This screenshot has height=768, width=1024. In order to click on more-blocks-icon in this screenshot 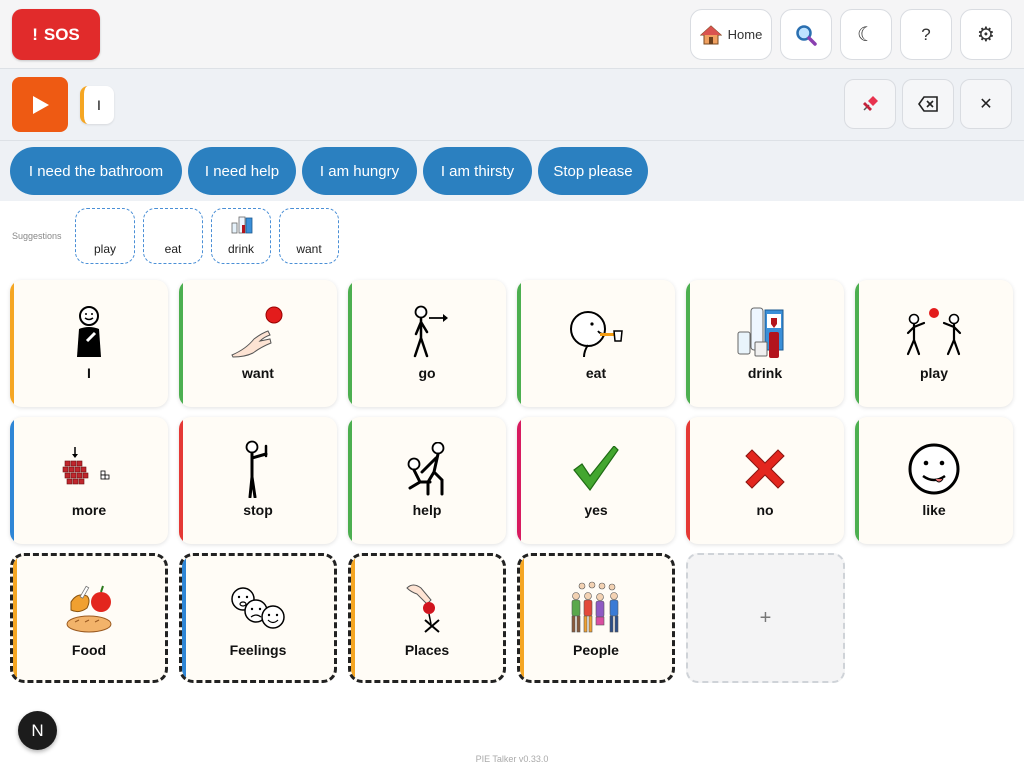, I will do `click(86, 466)`.